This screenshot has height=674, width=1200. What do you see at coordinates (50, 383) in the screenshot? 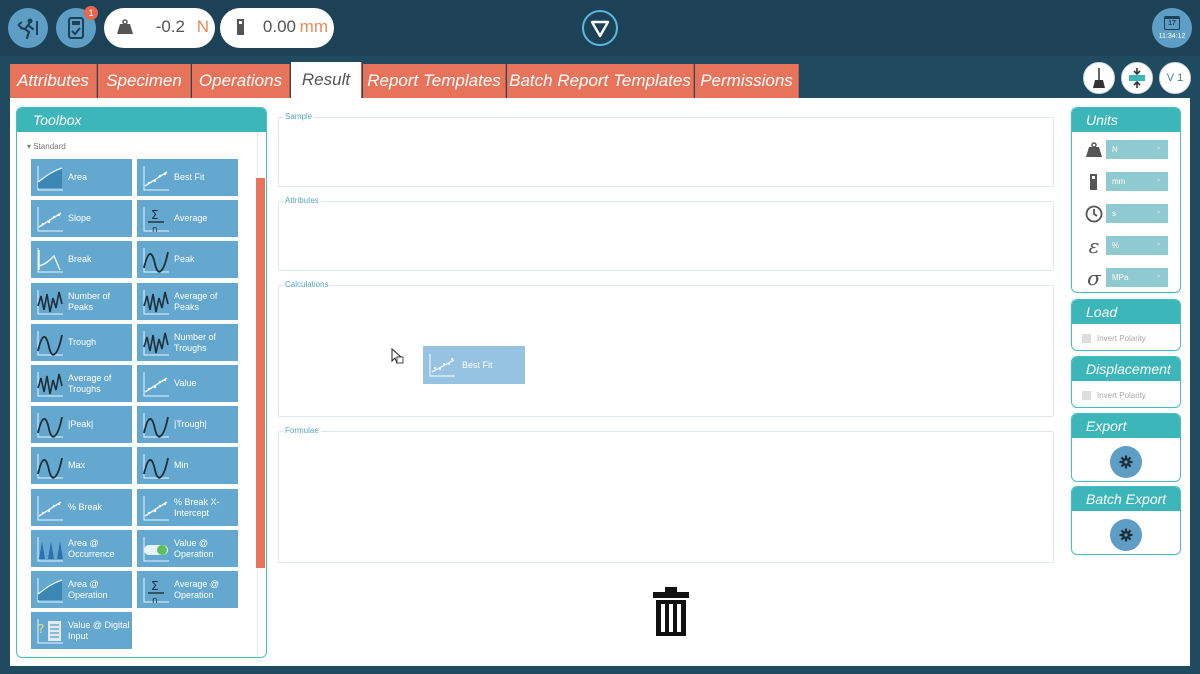
I see `average-of-troughs-icon` at bounding box center [50, 383].